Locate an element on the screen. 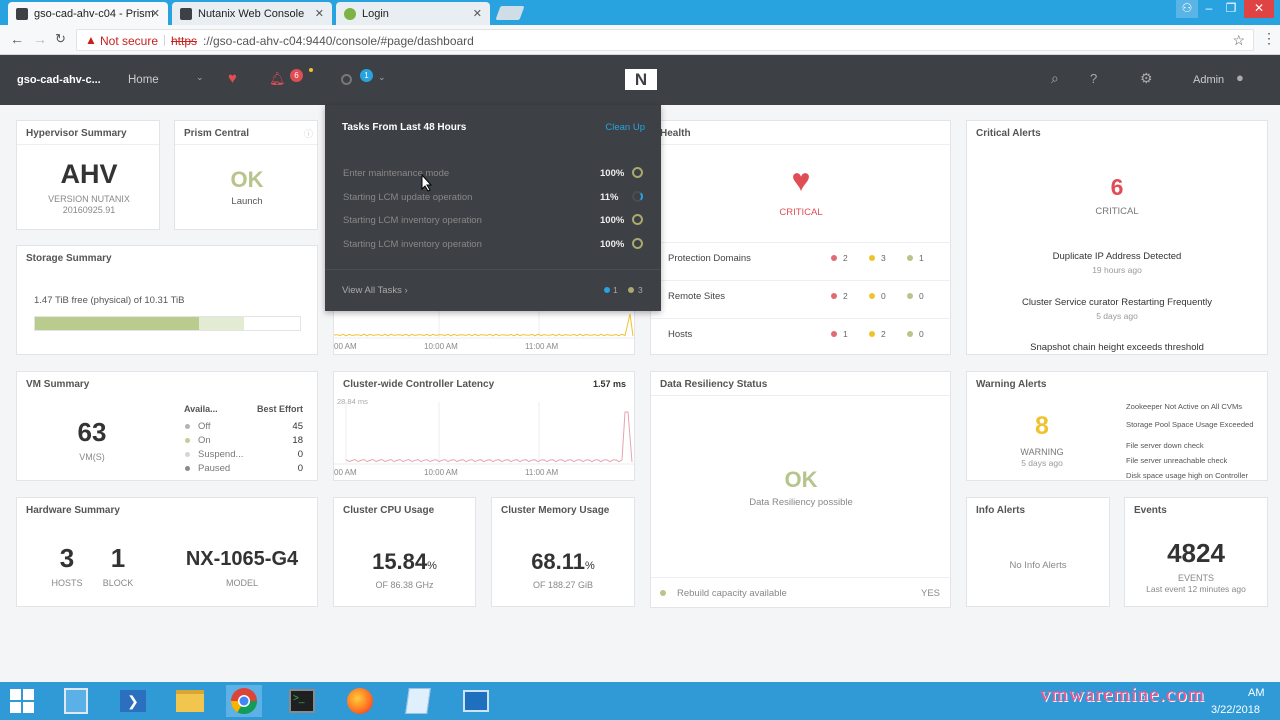  health-yellow-dot is located at coordinates (872, 334).